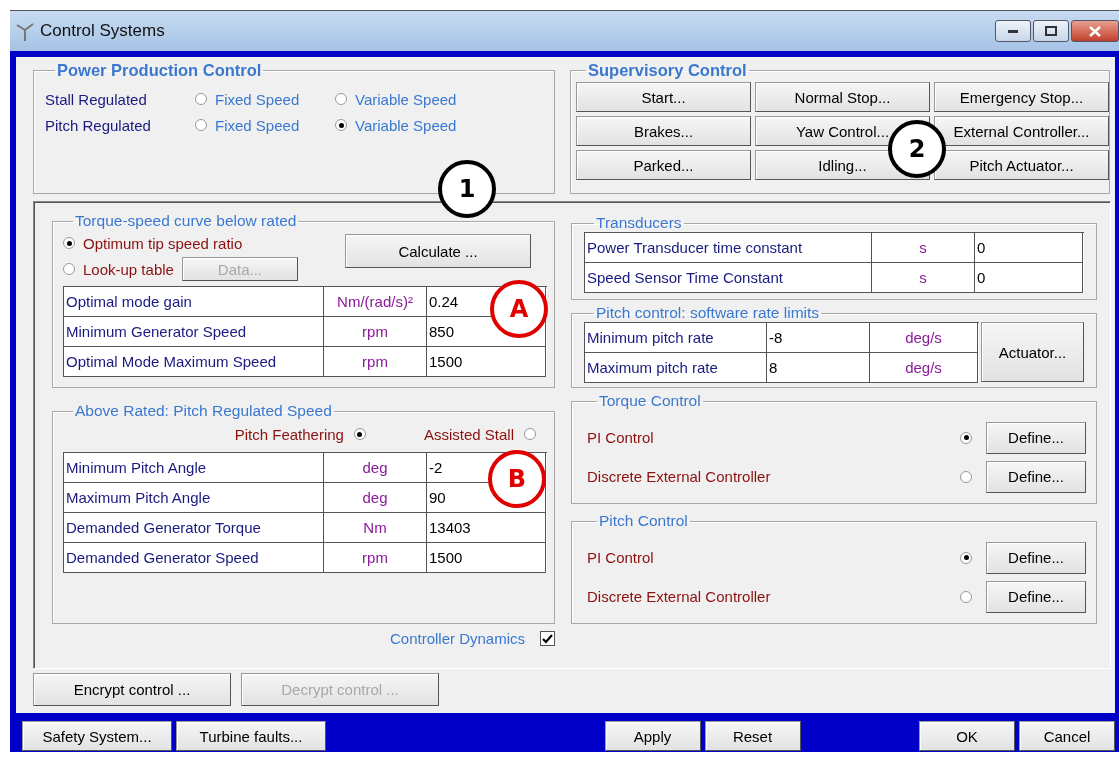 The height and width of the screenshot is (757, 1119). I want to click on value-field: 90, so click(437, 497).